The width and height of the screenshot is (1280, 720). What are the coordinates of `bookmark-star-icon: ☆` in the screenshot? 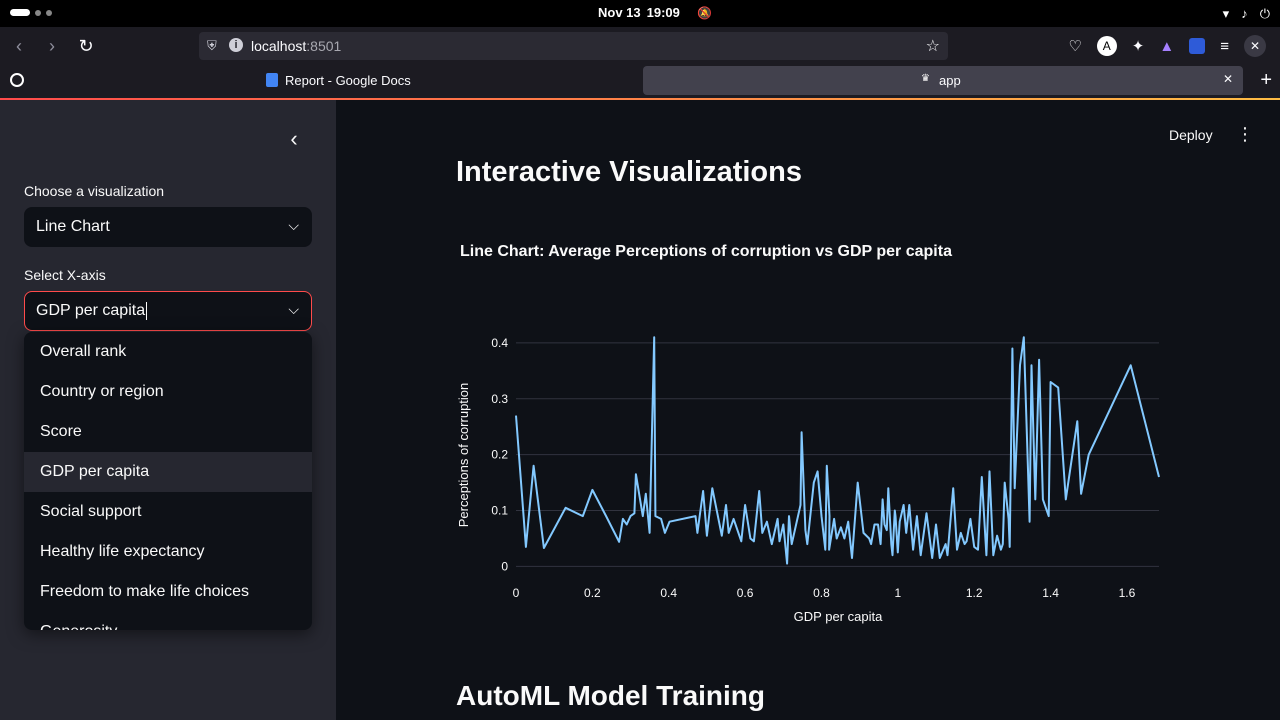 It's located at (933, 46).